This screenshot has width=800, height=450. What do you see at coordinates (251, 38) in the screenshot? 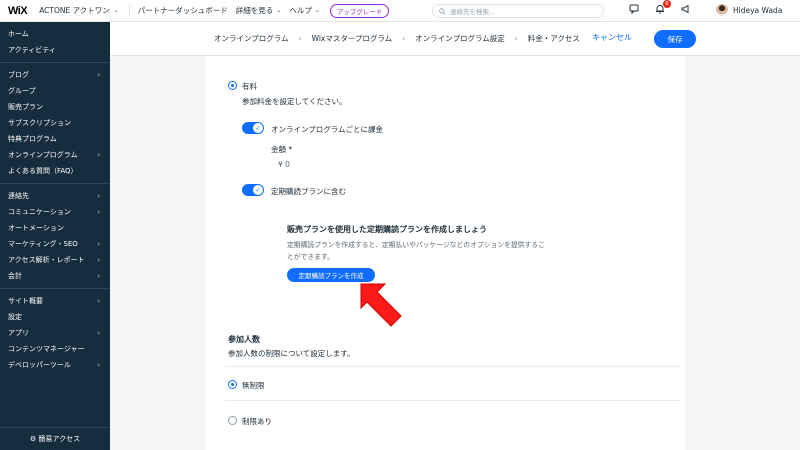
I see `breadcrumb-item: オンラインプログラム` at bounding box center [251, 38].